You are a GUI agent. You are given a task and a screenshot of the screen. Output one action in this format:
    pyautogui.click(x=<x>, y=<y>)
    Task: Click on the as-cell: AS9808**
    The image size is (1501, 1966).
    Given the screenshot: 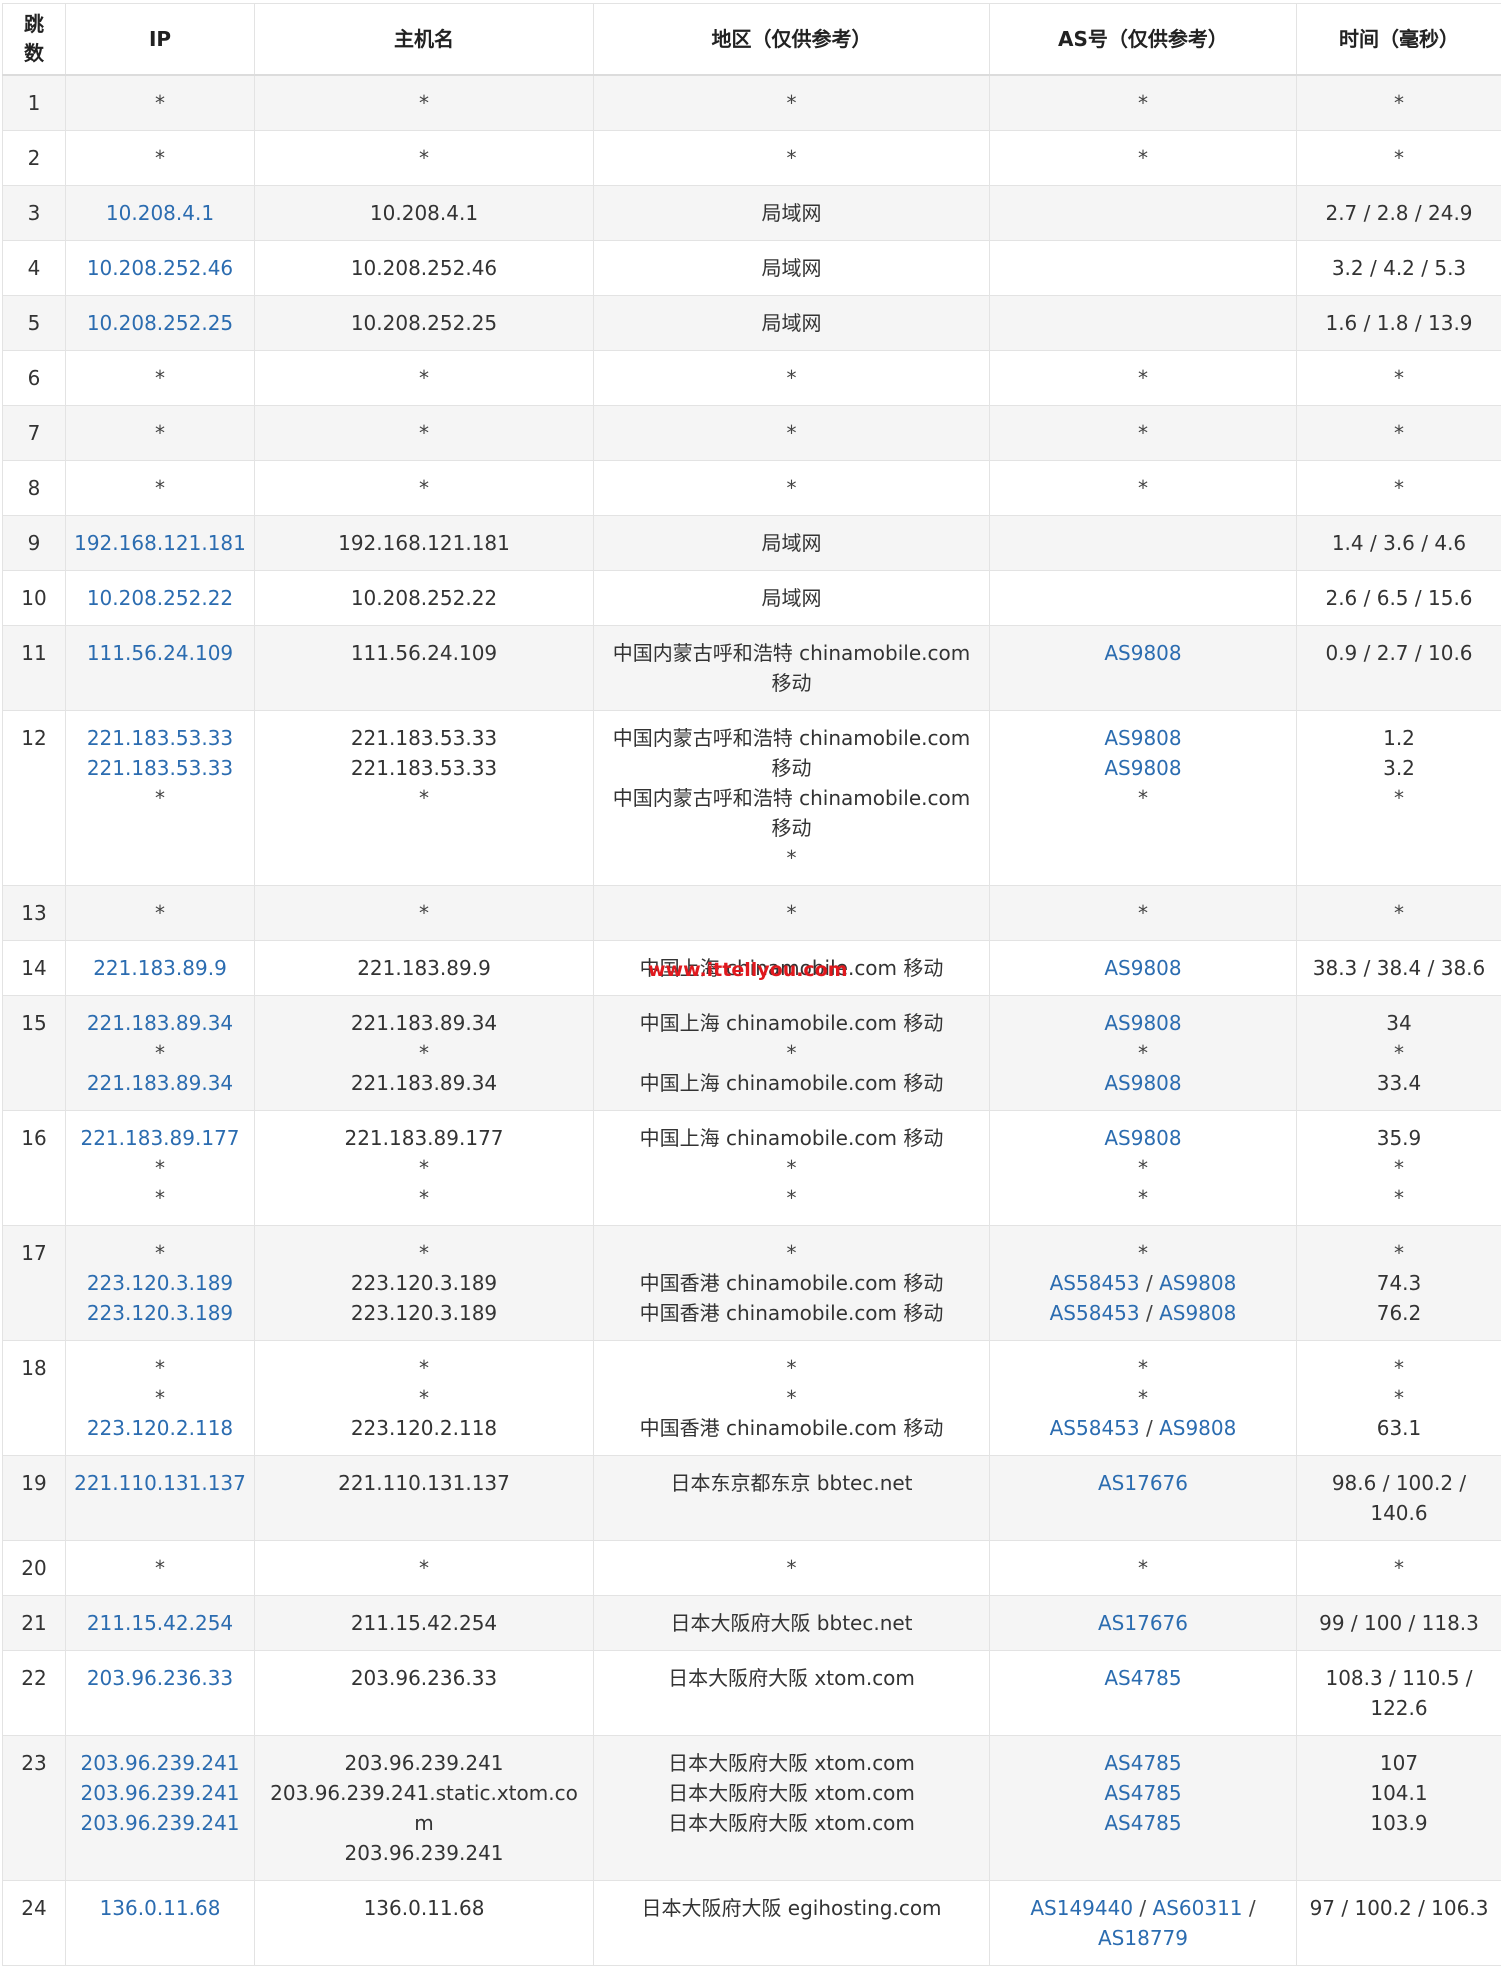 What is the action you would take?
    pyautogui.click(x=1143, y=1168)
    